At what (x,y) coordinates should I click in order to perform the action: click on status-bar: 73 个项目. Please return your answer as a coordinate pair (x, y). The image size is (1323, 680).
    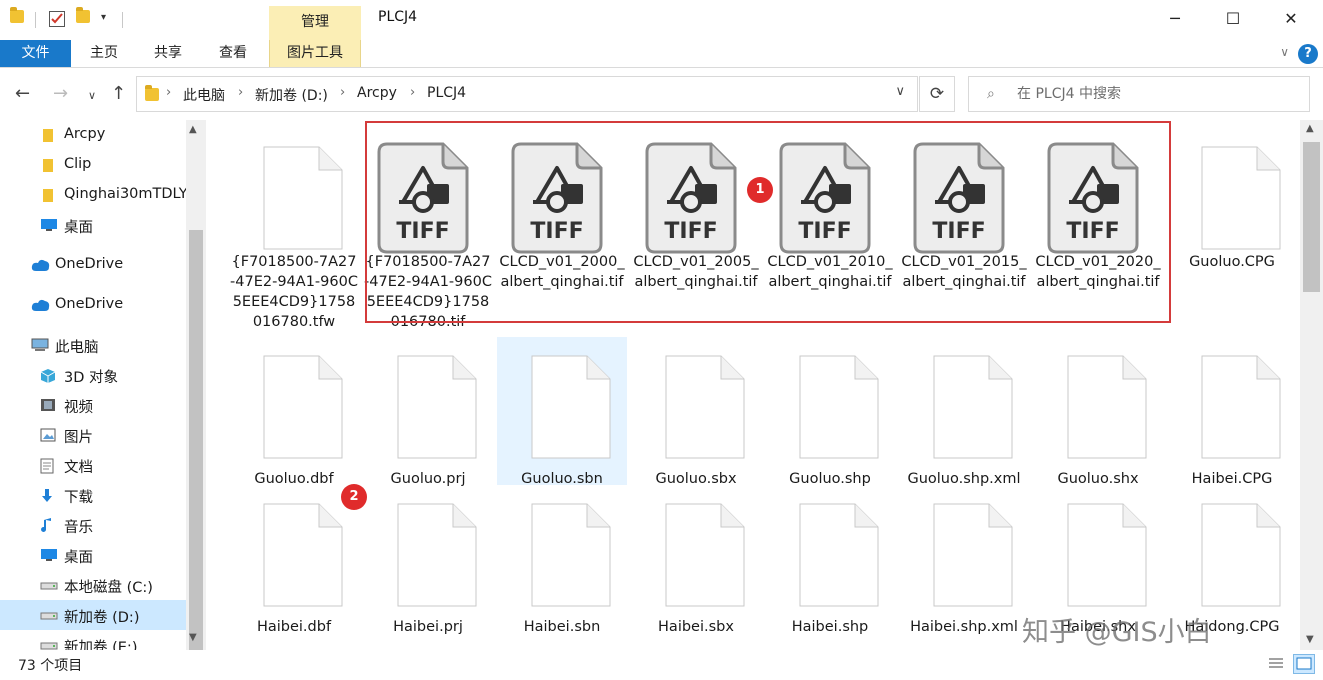
    Looking at the image, I should click on (661, 665).